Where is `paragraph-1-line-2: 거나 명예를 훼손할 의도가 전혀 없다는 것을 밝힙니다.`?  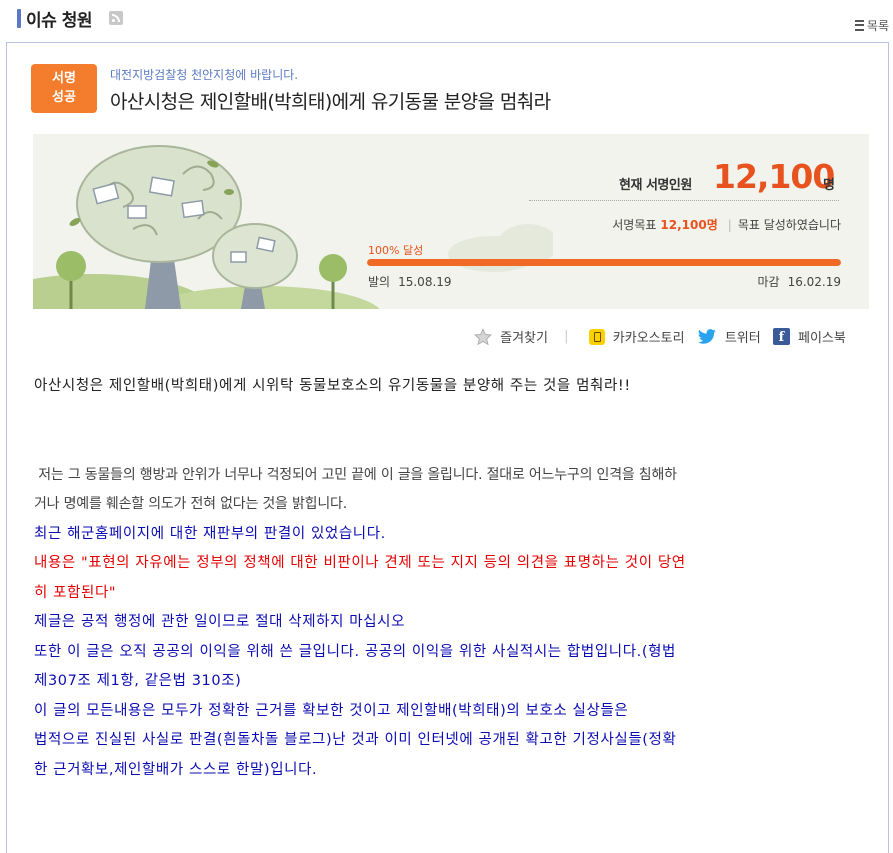 paragraph-1-line-2: 거나 명예를 훼손할 의도가 전혀 없다는 것을 밝힙니다. is located at coordinates (190, 504).